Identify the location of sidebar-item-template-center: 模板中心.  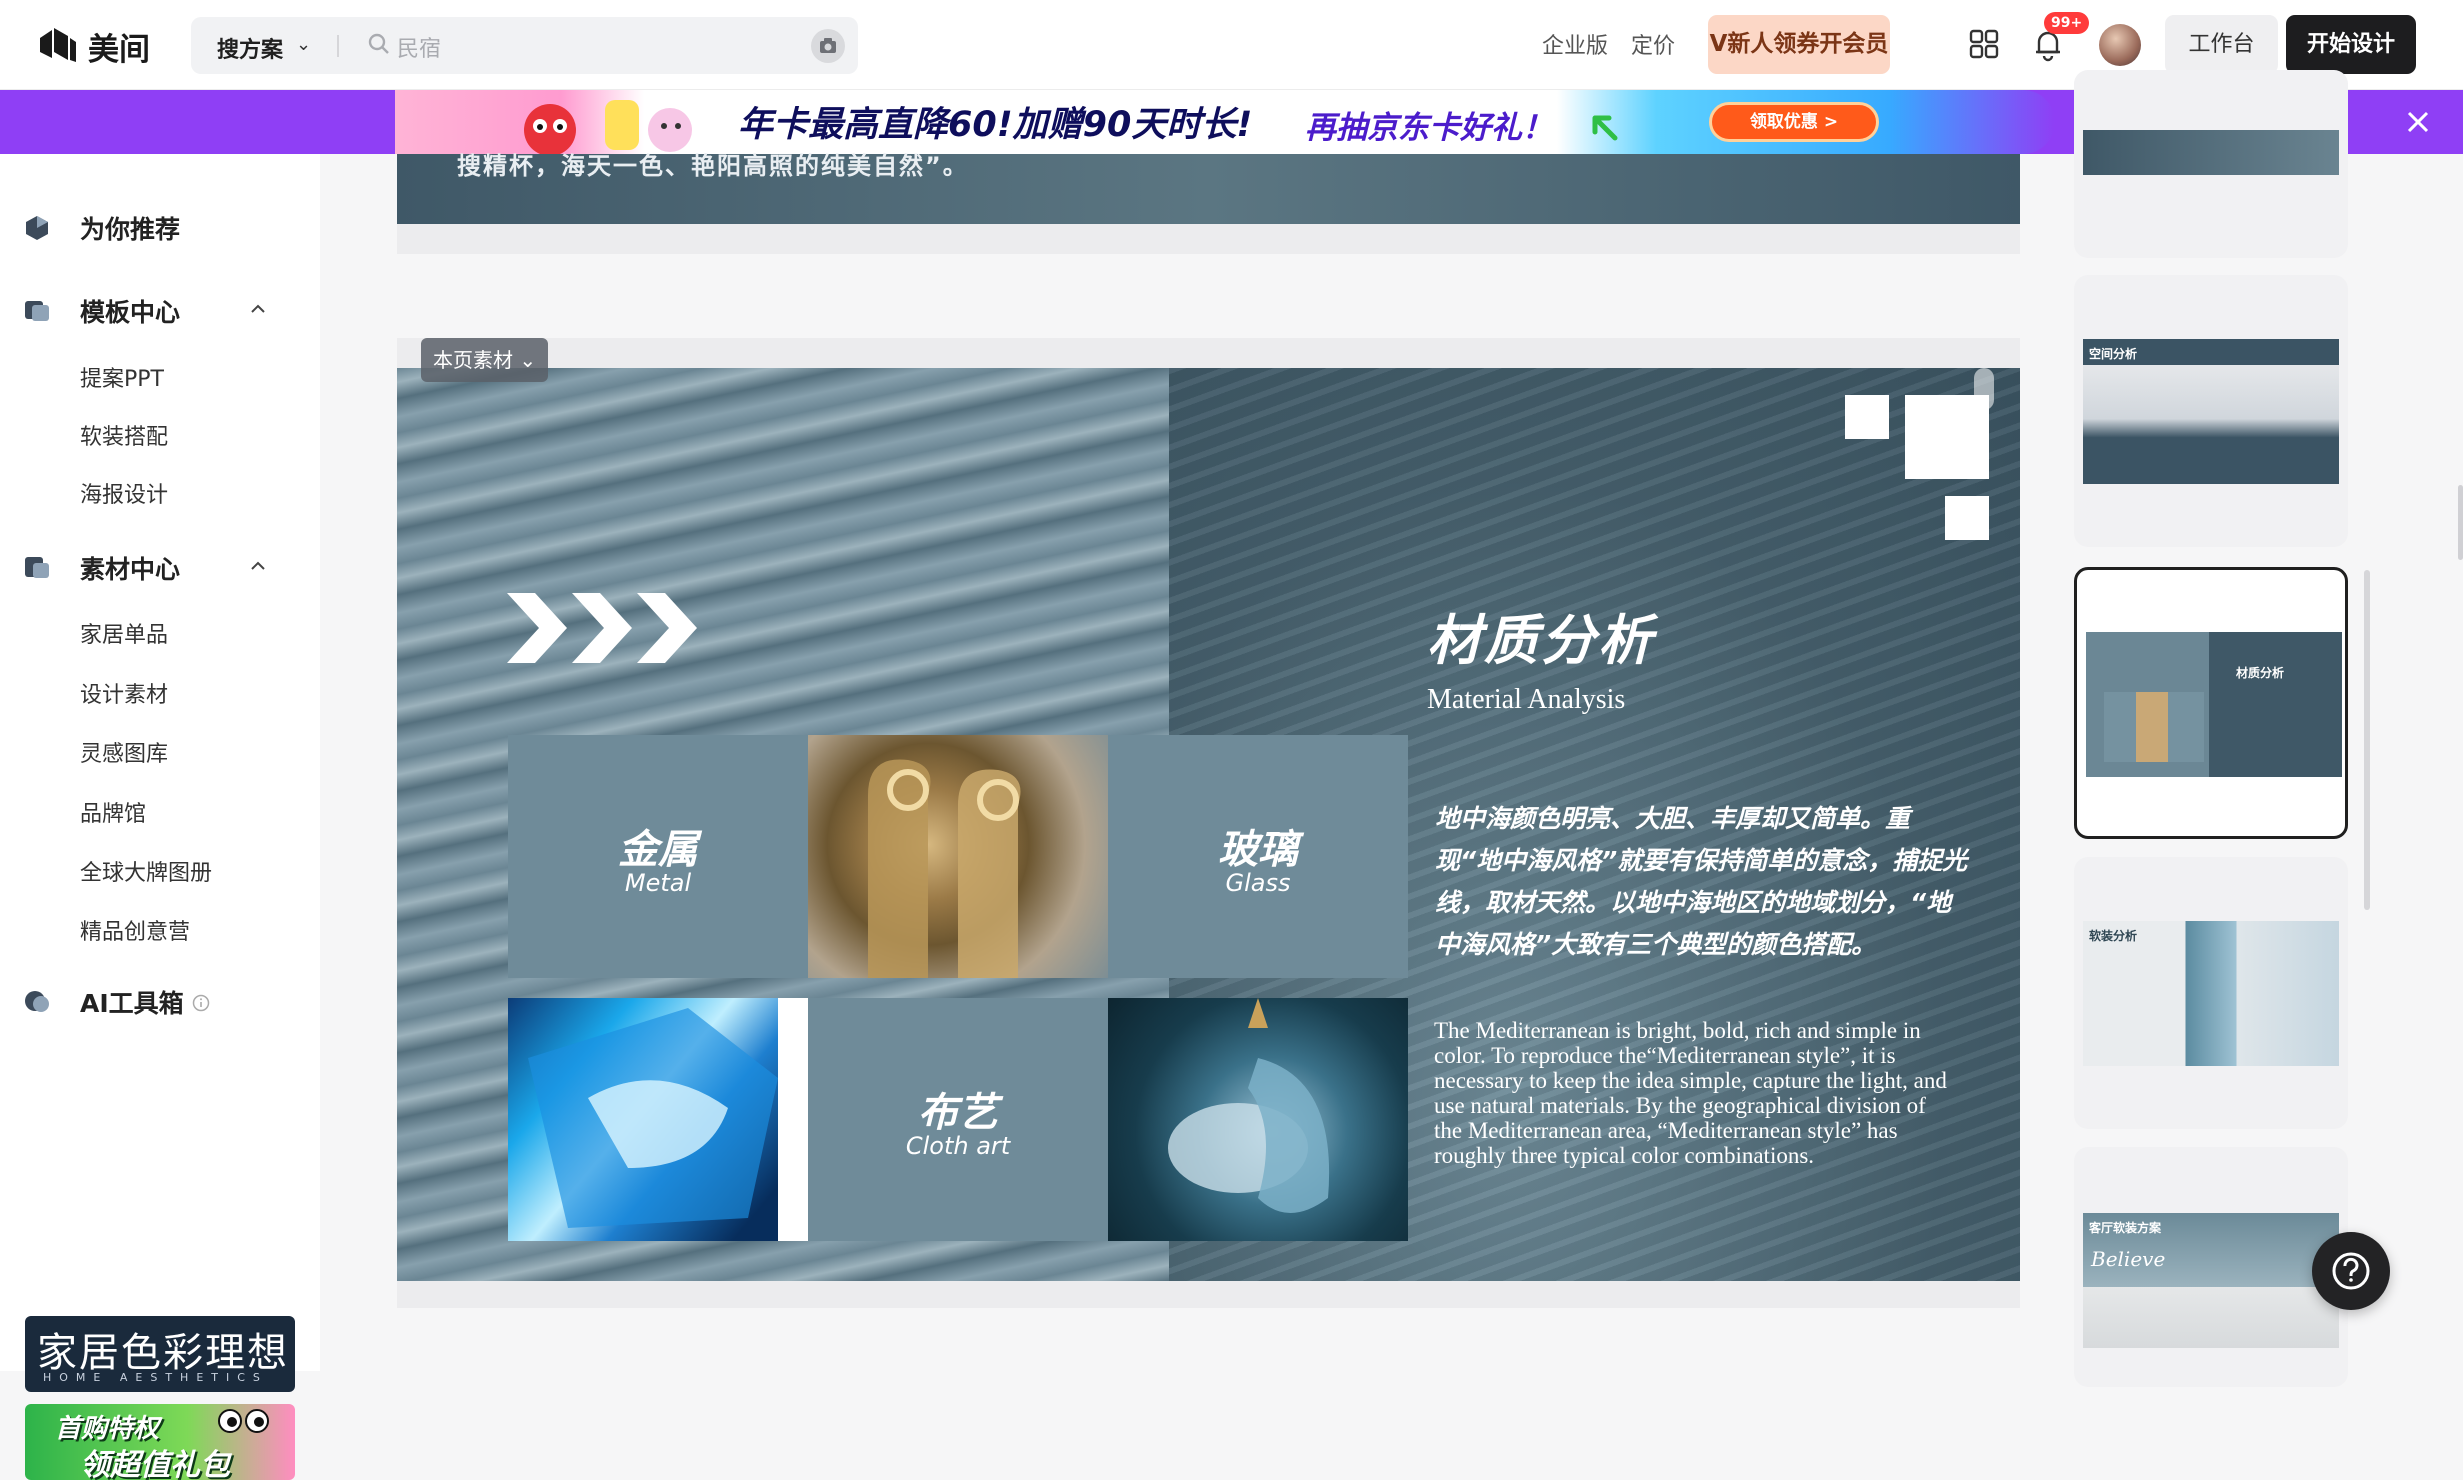
(152, 309).